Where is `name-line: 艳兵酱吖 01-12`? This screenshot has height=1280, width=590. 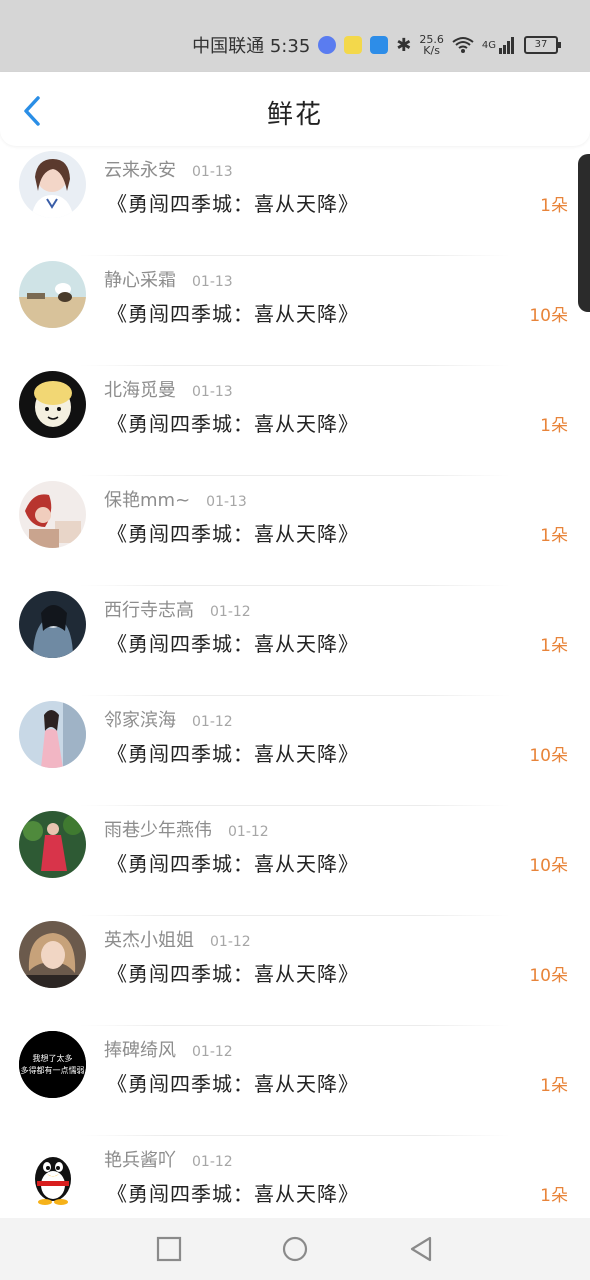 name-line: 艳兵酱吖 01-12 is located at coordinates (168, 1159).